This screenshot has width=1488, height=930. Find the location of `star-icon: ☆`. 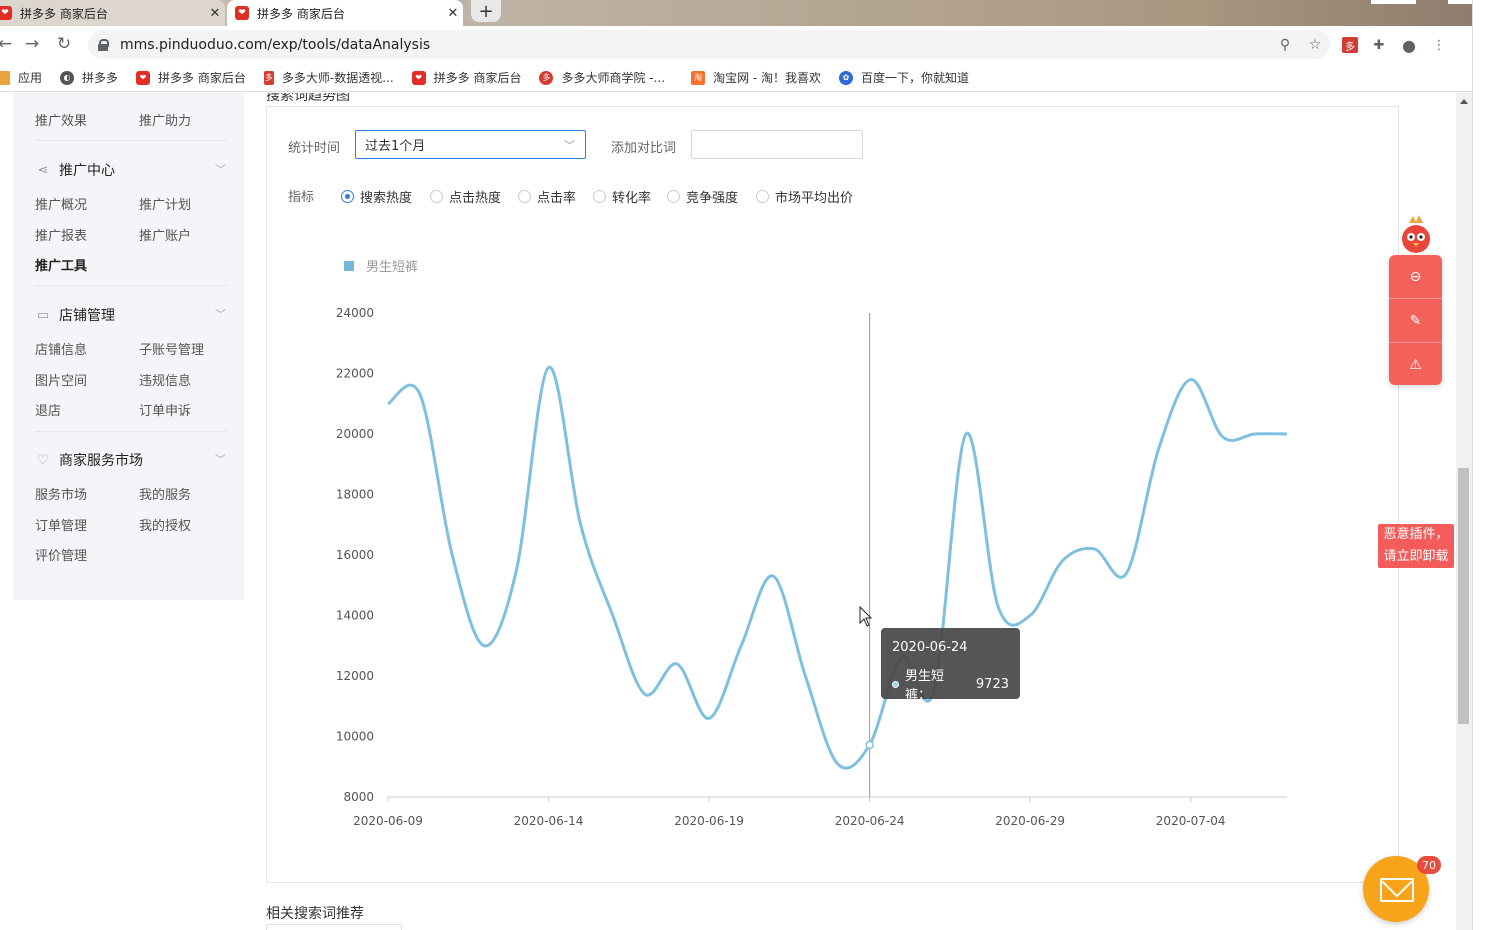

star-icon: ☆ is located at coordinates (1315, 45).